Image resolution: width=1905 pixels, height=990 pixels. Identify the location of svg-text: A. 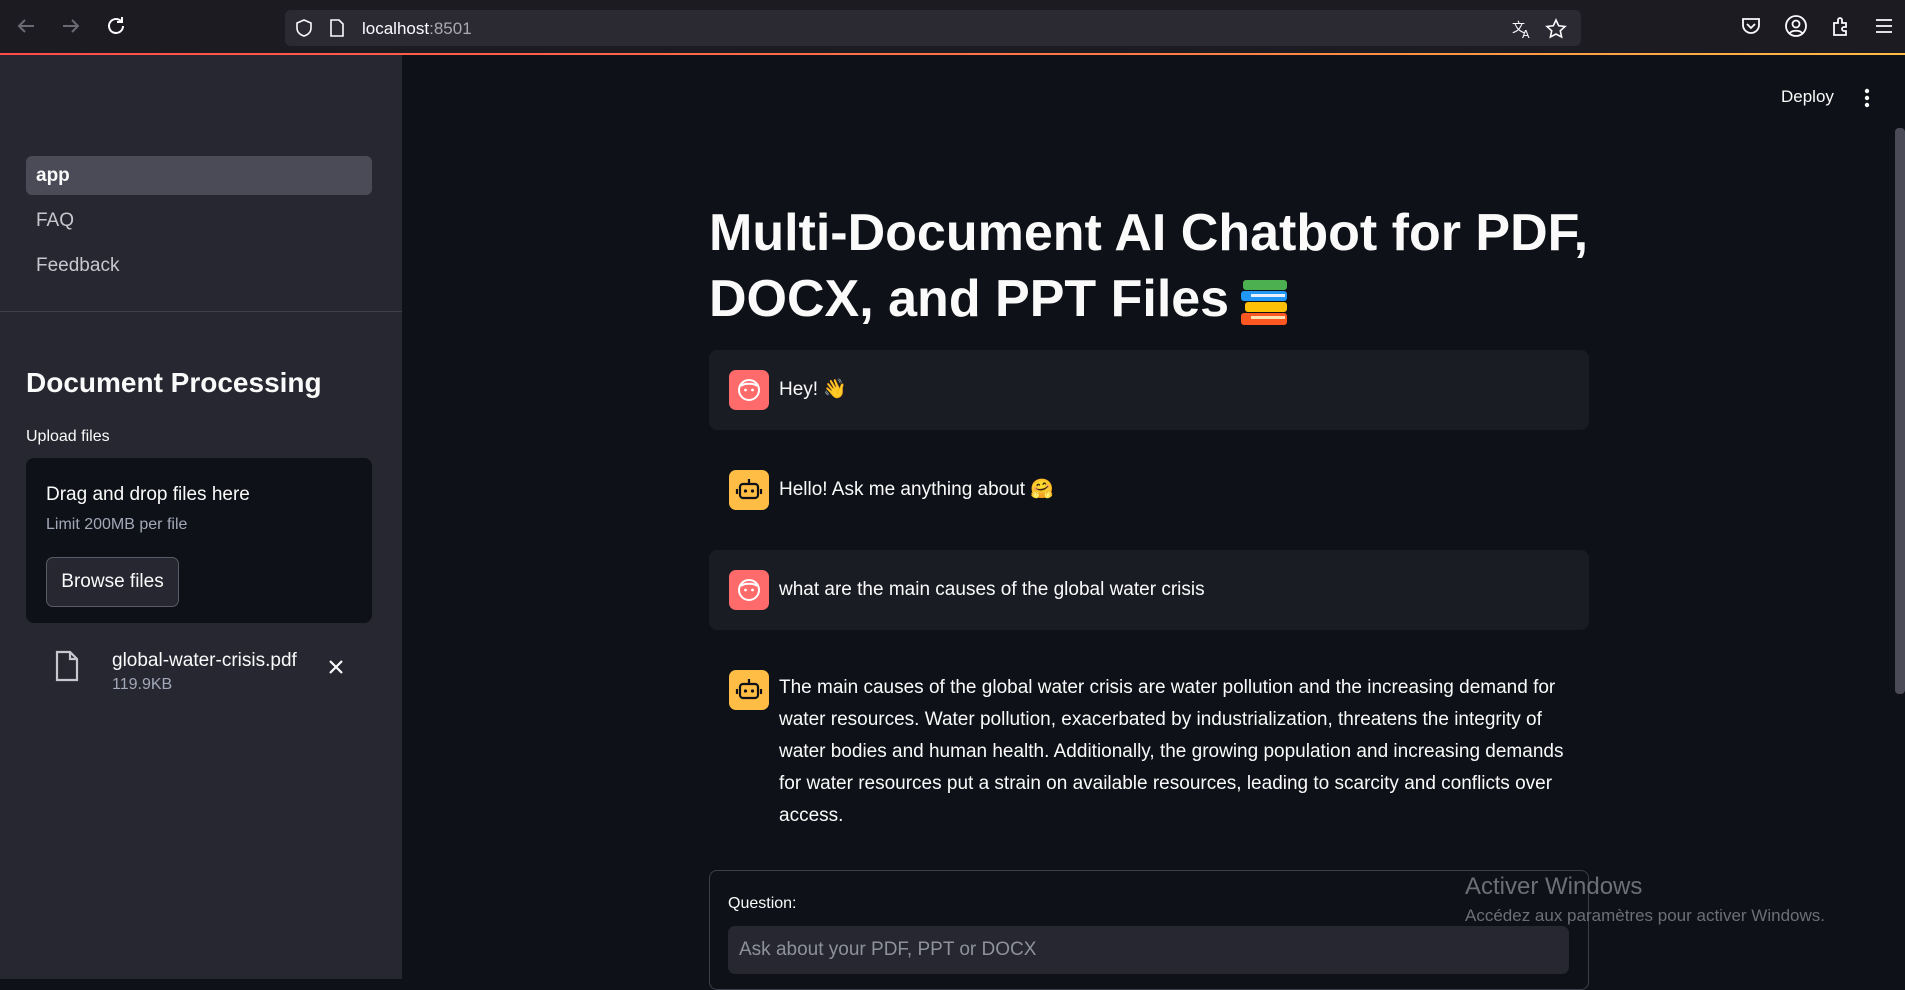
(1526, 34).